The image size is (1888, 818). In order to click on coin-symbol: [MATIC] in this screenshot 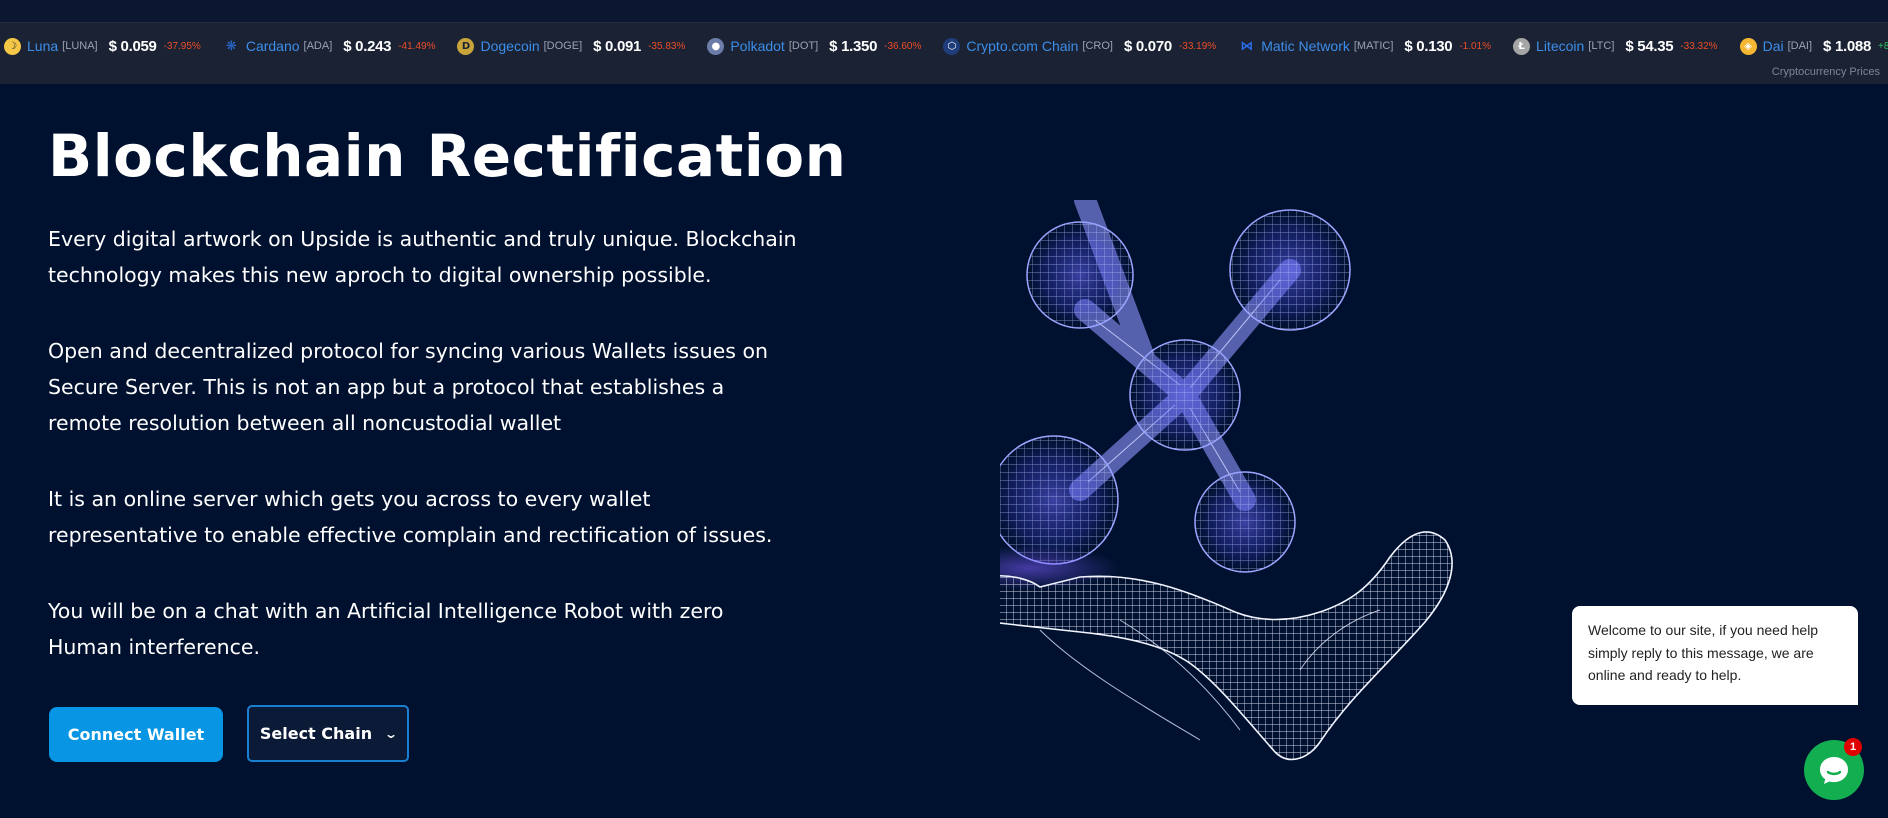, I will do `click(1373, 46)`.